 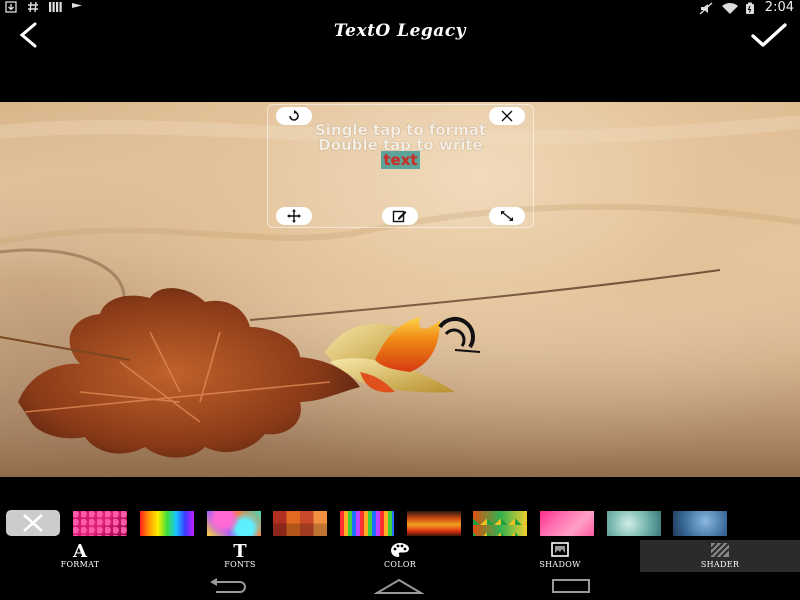 What do you see at coordinates (400, 564) in the screenshot?
I see `tab-label: COLOR` at bounding box center [400, 564].